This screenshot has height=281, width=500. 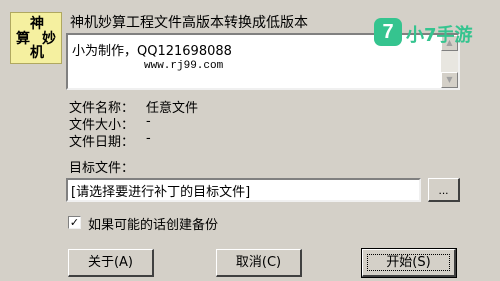 What do you see at coordinates (449, 80) in the screenshot?
I see `scroll-down-icon: ▼` at bounding box center [449, 80].